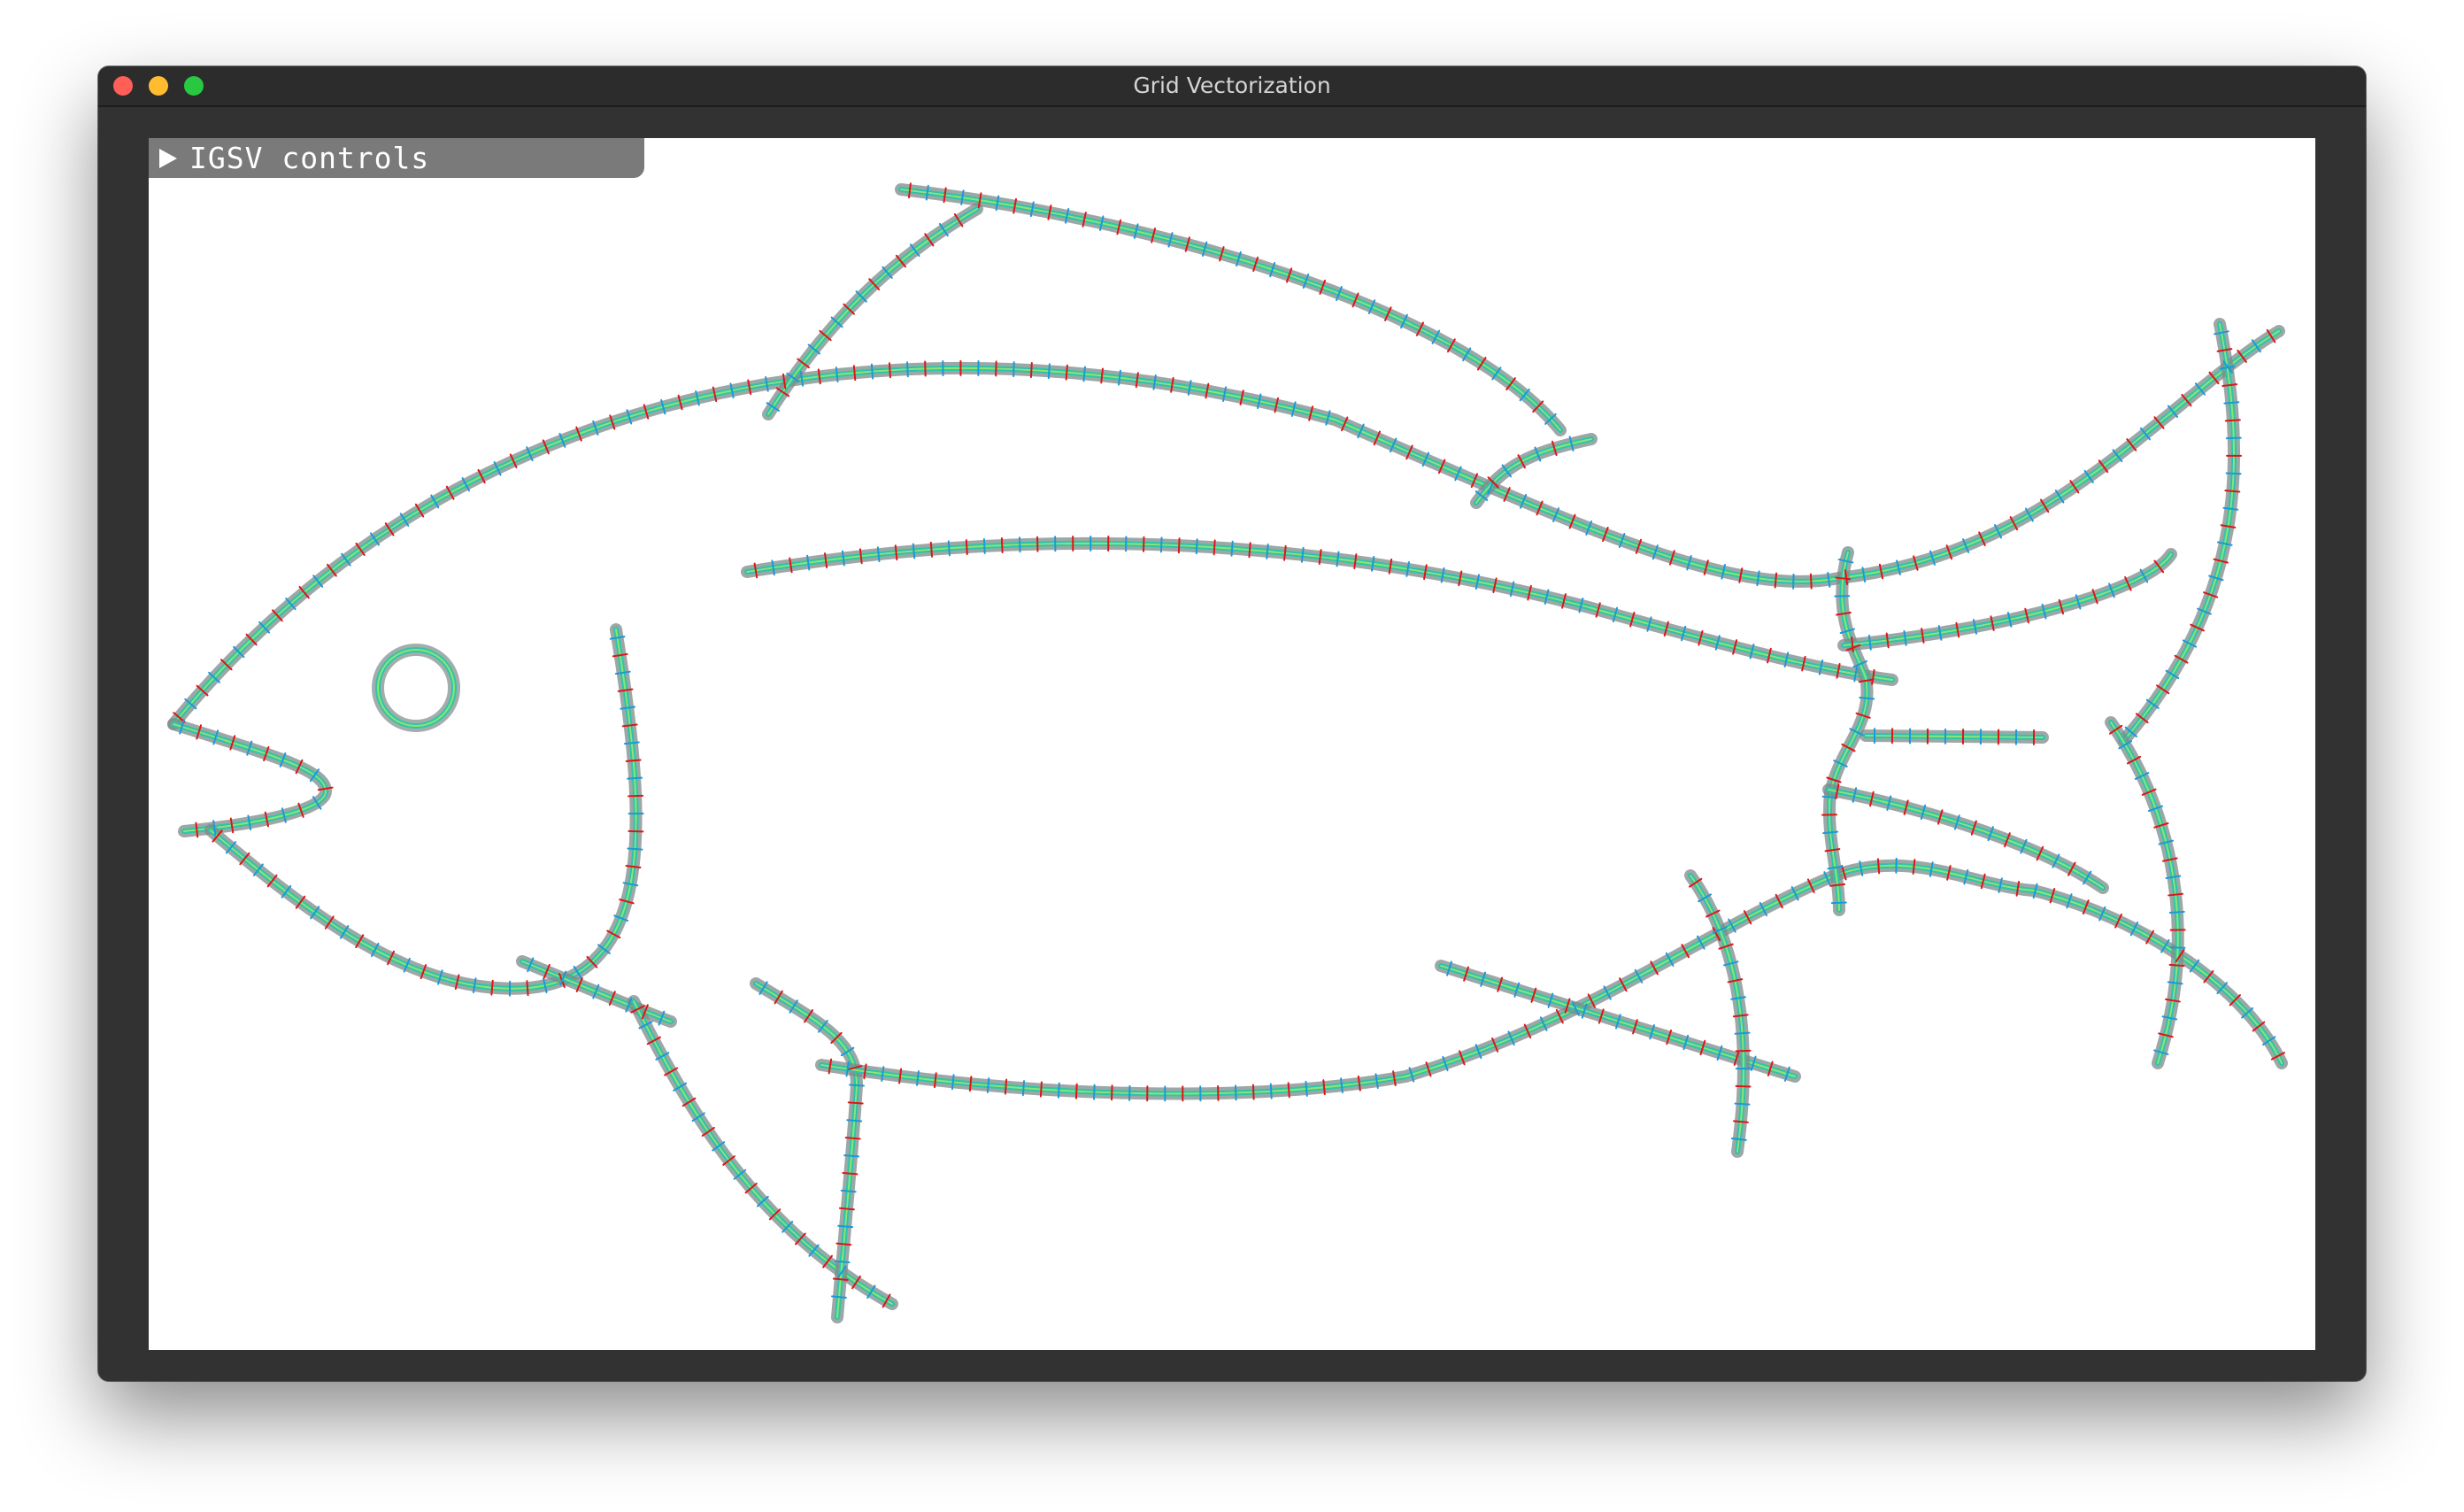 The height and width of the screenshot is (1512, 2464). I want to click on eye-highlight, so click(416, 688).